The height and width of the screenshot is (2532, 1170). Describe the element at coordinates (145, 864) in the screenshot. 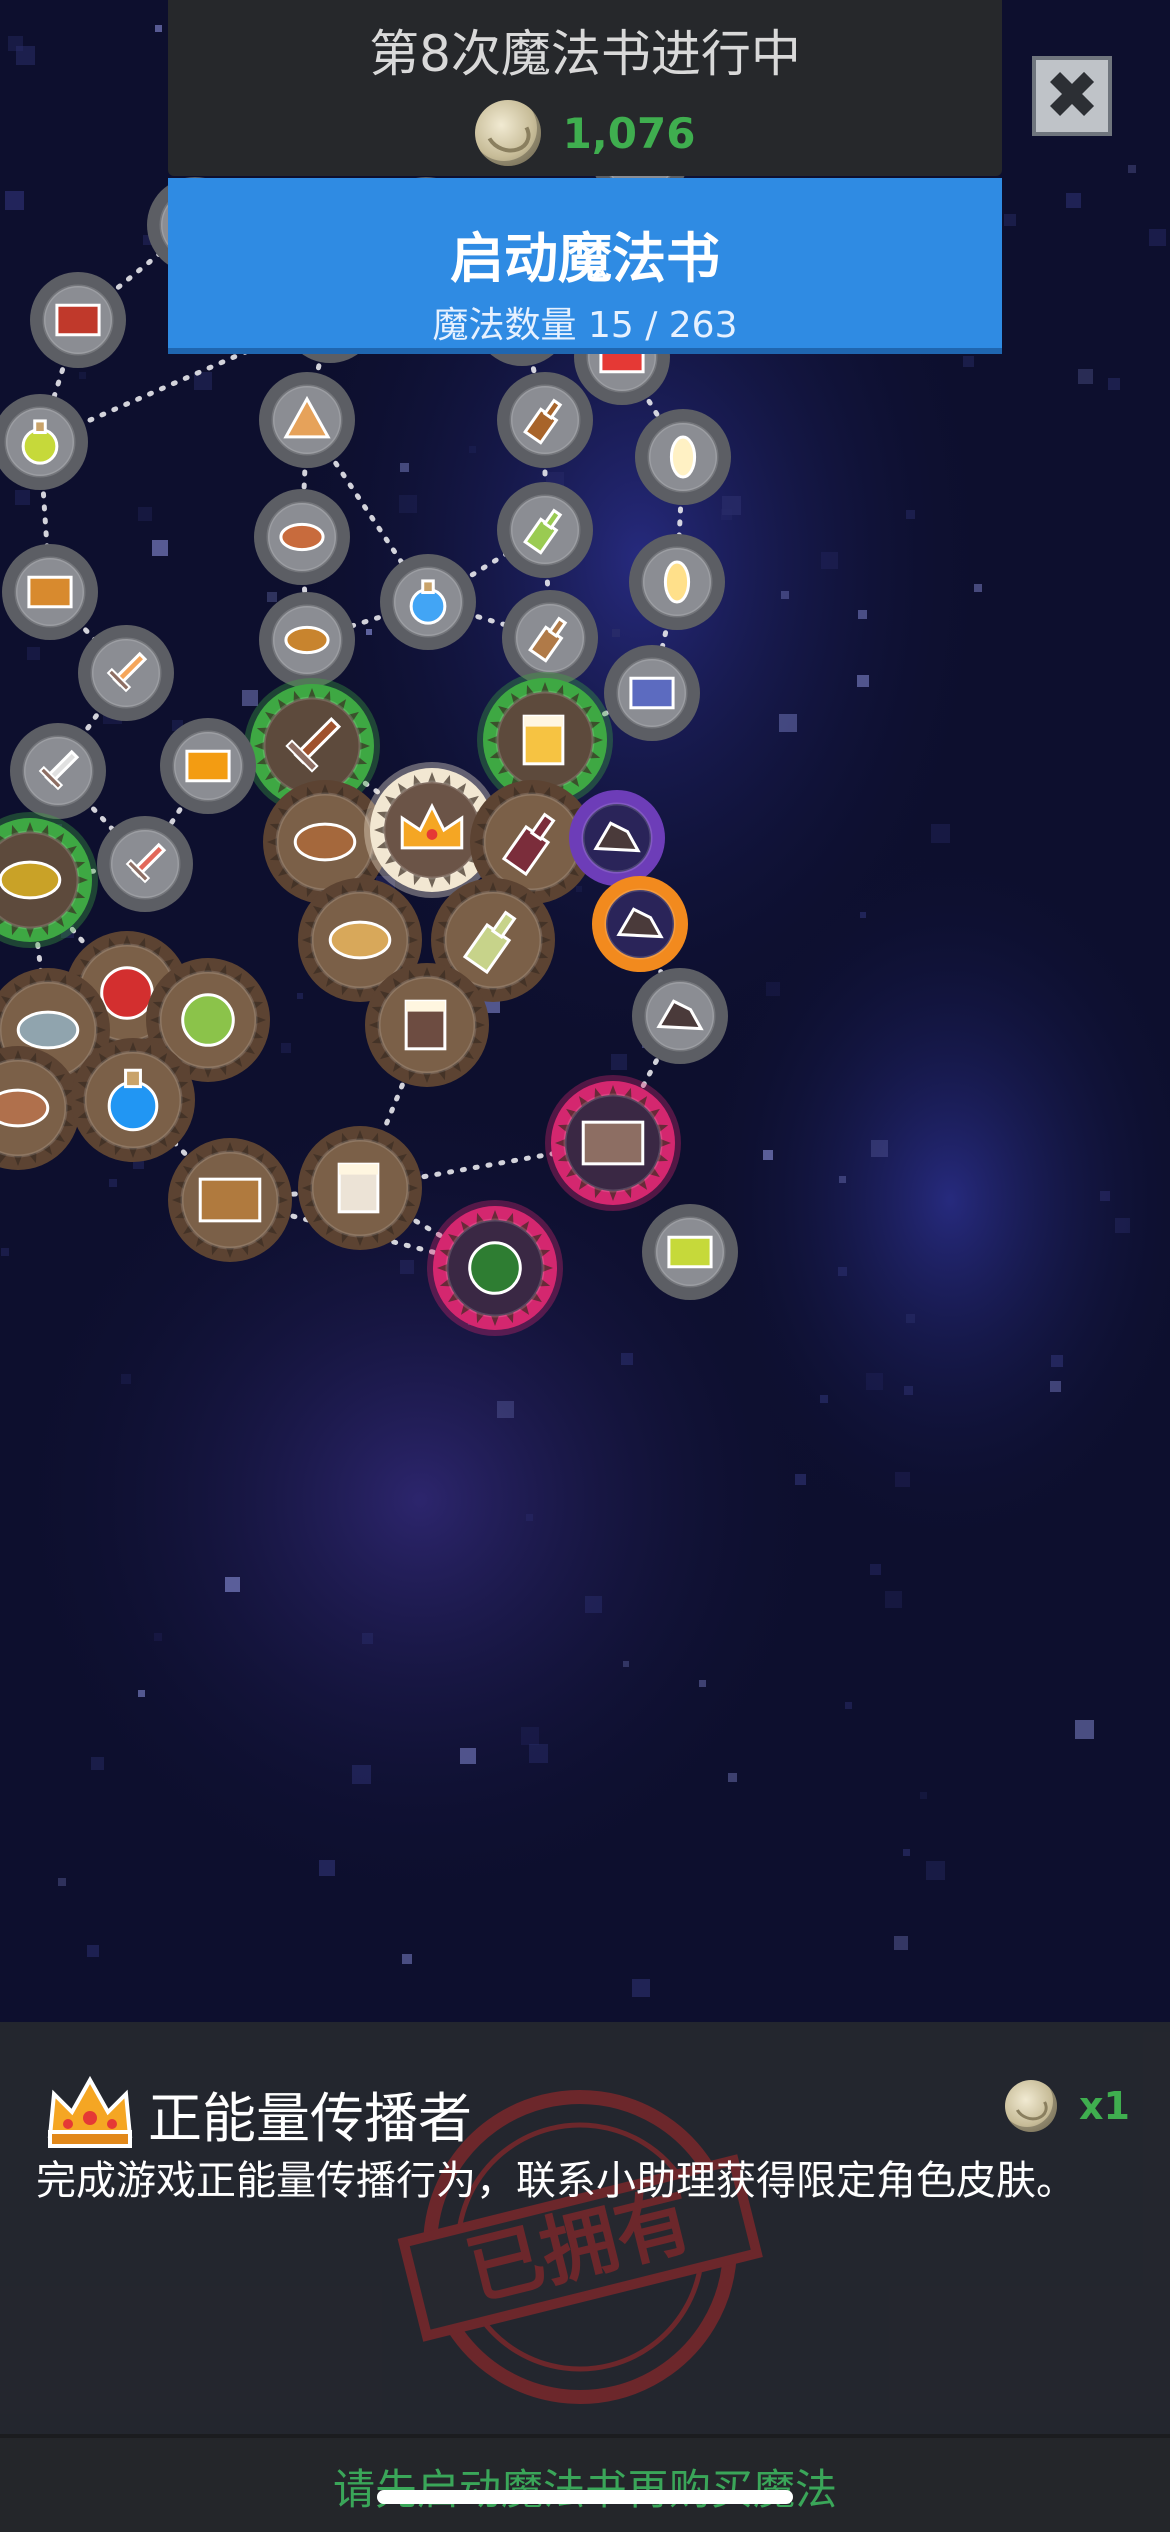

I see `magic-node-red-sword` at that location.